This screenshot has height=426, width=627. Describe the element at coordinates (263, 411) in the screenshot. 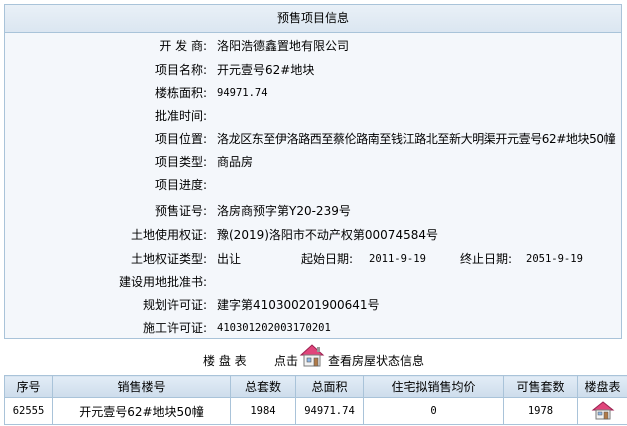

I see `cell-total-units: 1984` at that location.